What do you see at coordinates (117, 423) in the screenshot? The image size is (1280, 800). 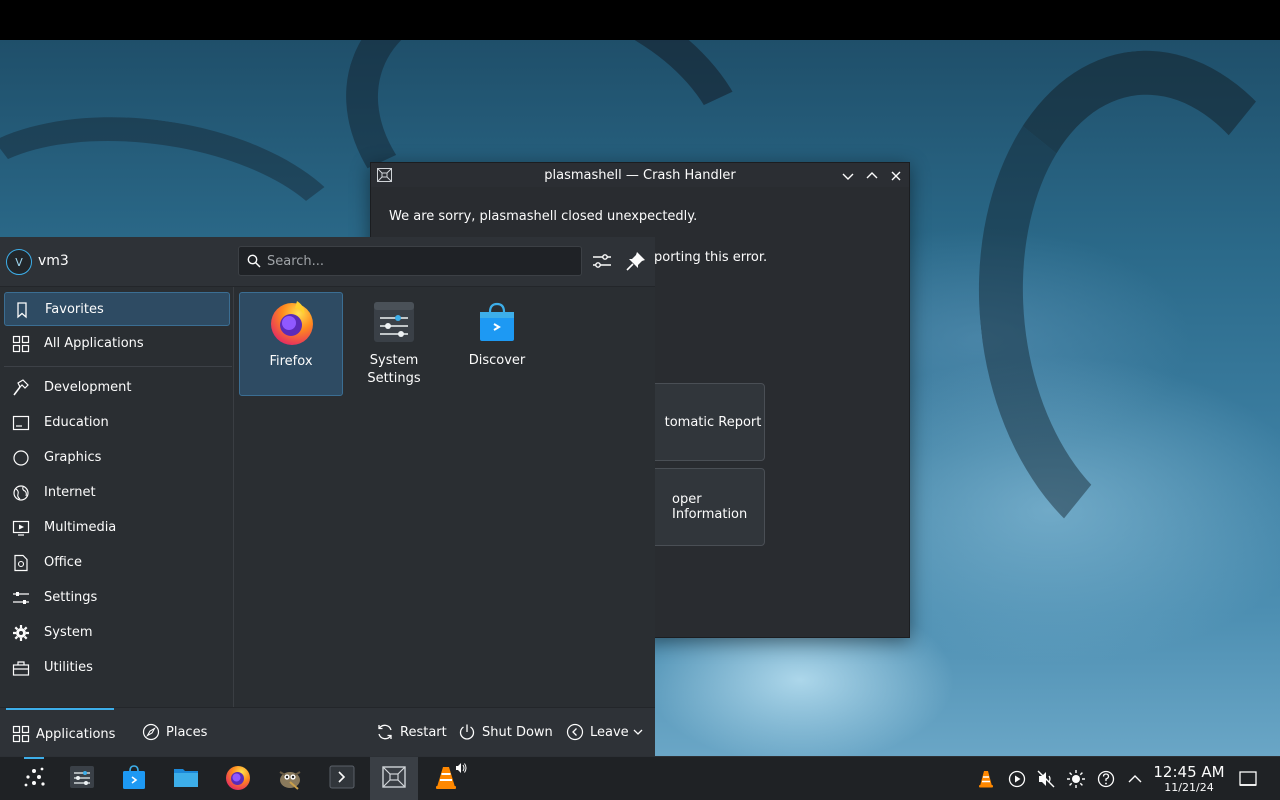 I see `sidebar-item-education: Education` at bounding box center [117, 423].